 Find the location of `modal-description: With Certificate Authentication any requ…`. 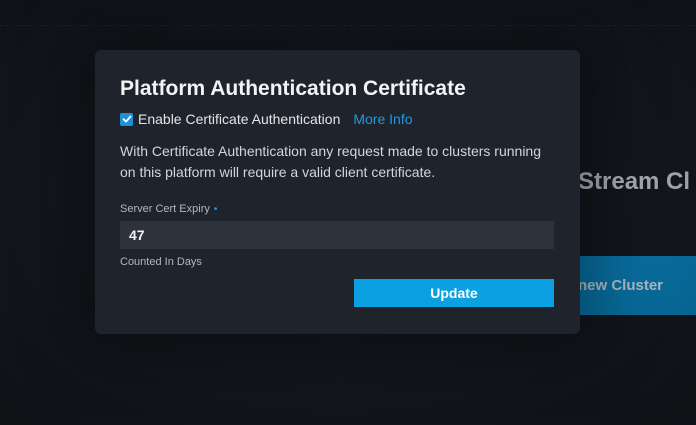

modal-description: With Certificate Authentication any requ… is located at coordinates (330, 161).